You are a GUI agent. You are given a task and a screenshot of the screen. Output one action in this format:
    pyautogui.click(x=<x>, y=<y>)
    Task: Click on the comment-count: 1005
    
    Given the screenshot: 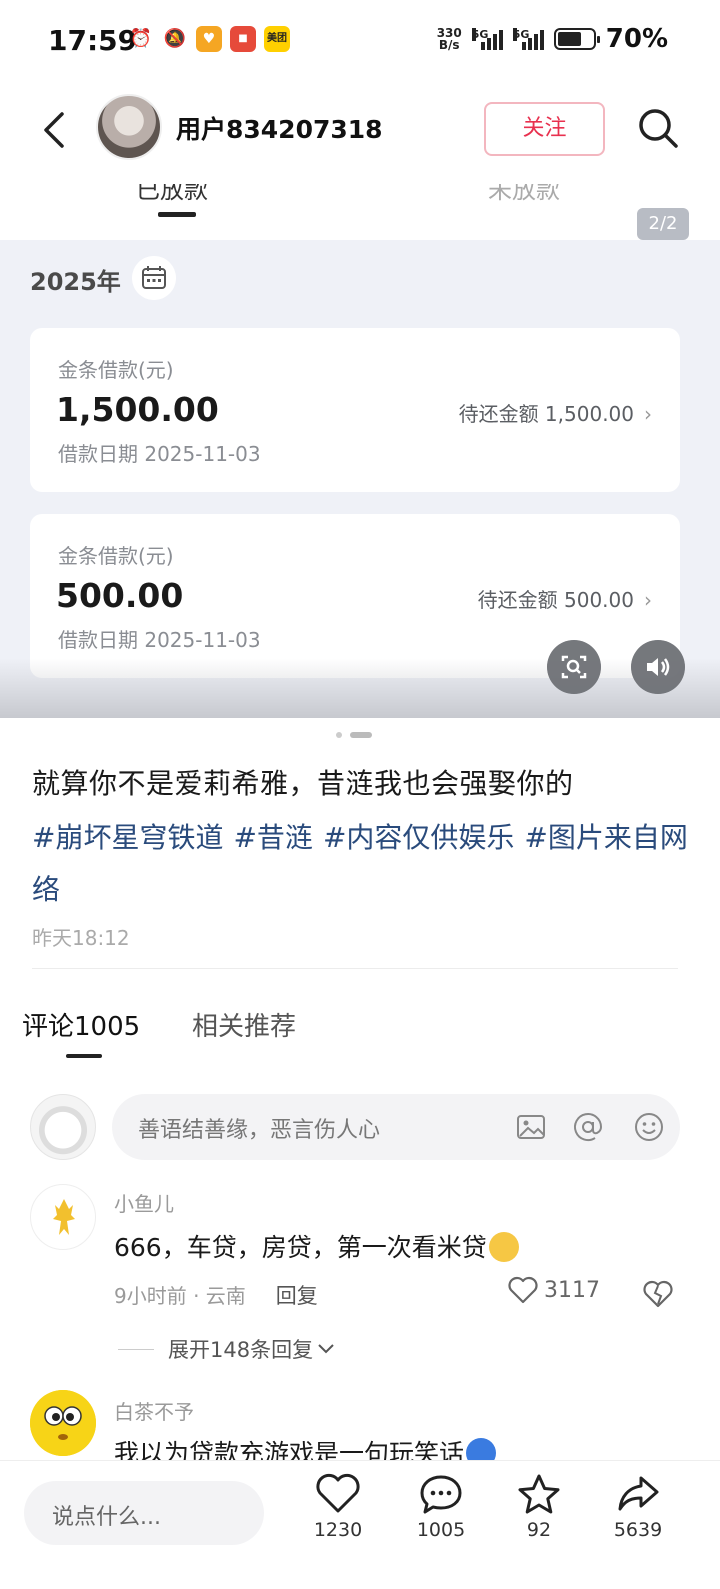 What is the action you would take?
    pyautogui.click(x=441, y=1530)
    